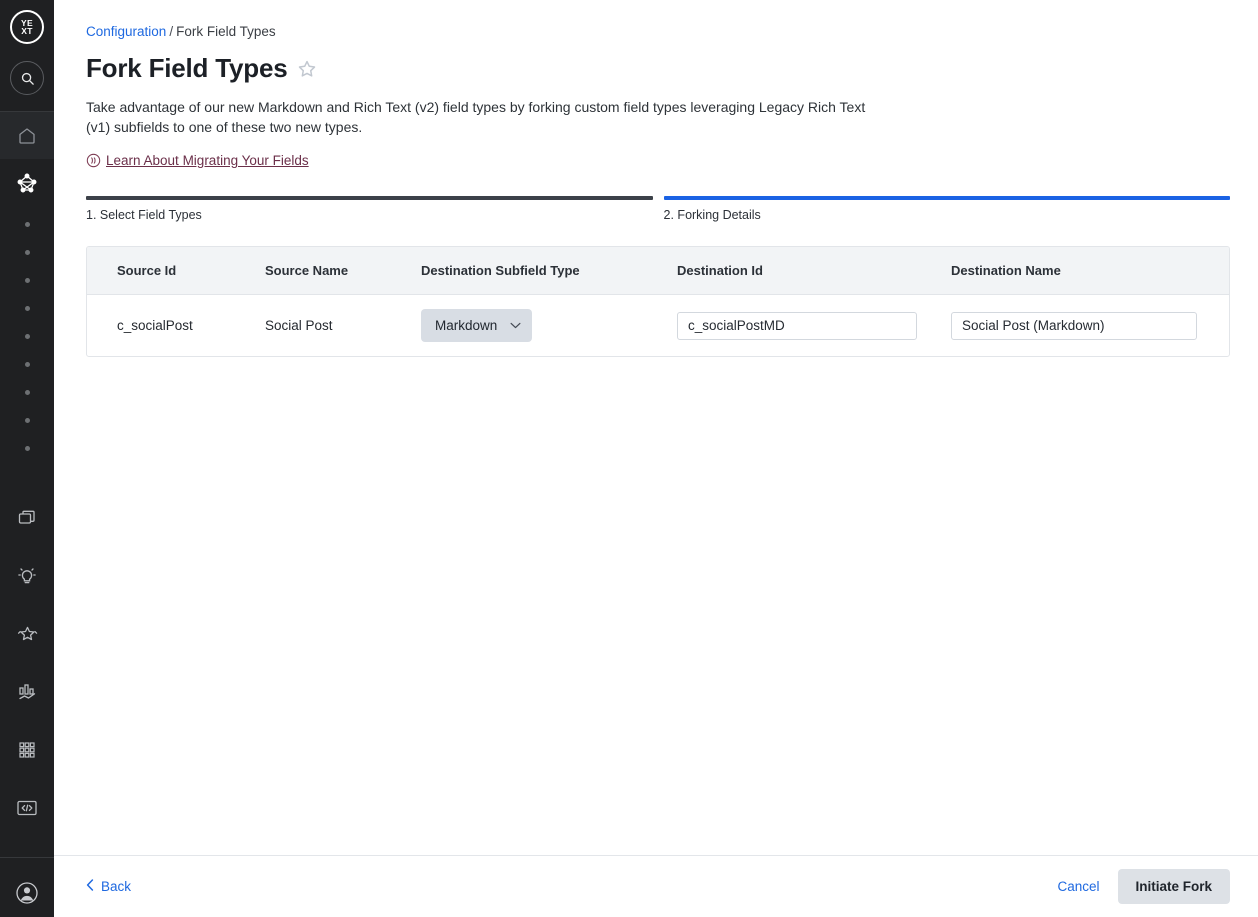  What do you see at coordinates (369, 209) in the screenshot?
I see `step-select-field-types: 1. Select Field Types` at bounding box center [369, 209].